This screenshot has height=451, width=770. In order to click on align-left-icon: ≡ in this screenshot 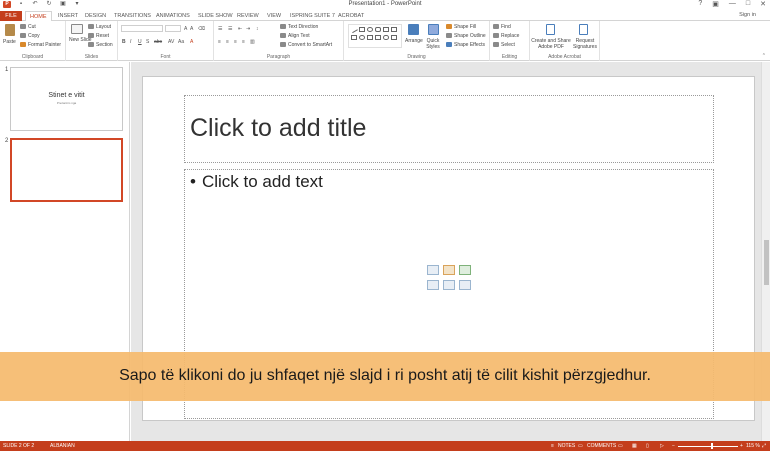, I will do `click(219, 42)`.